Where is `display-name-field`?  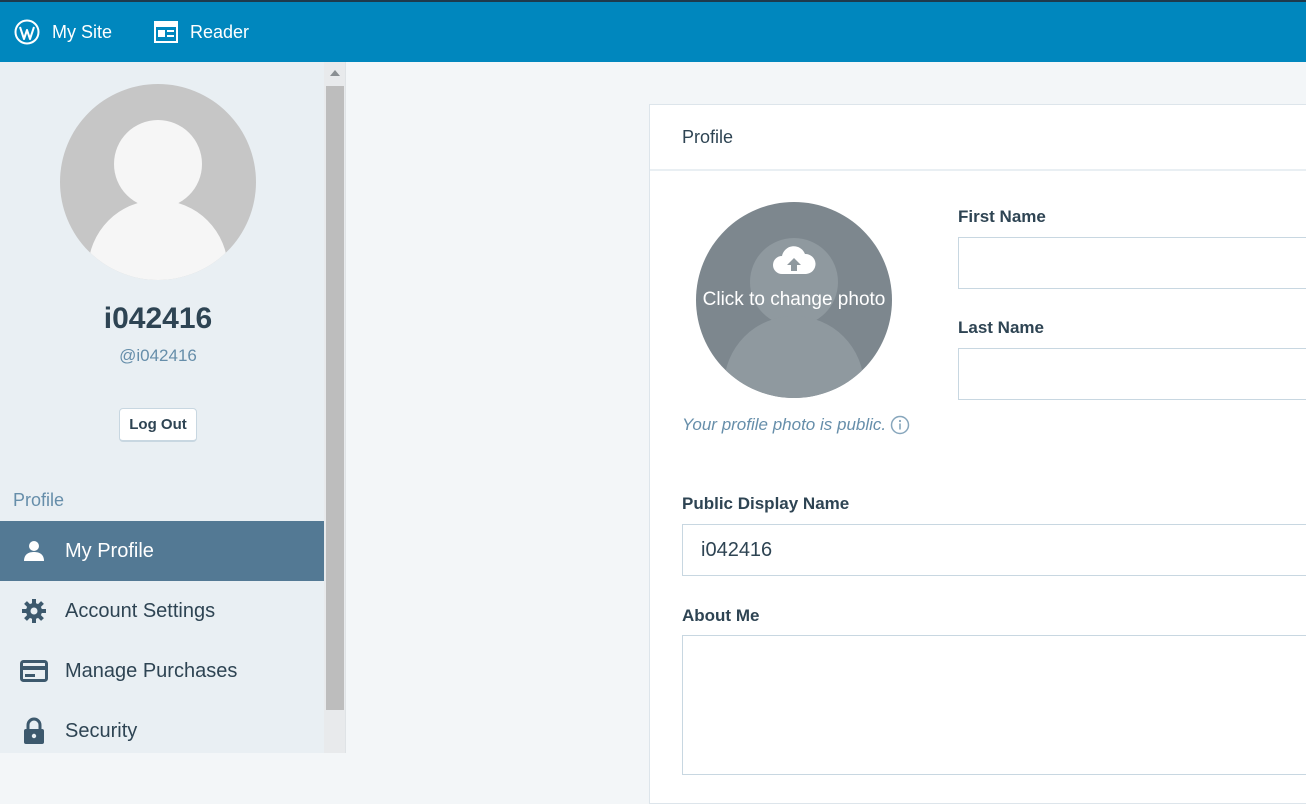 display-name-field is located at coordinates (994, 550).